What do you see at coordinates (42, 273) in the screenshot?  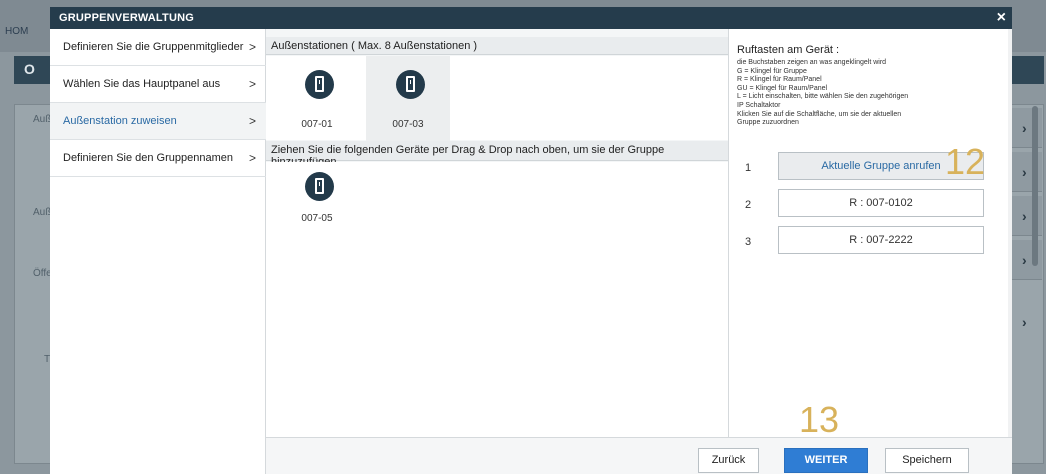 I see `background-label: Öffe` at bounding box center [42, 273].